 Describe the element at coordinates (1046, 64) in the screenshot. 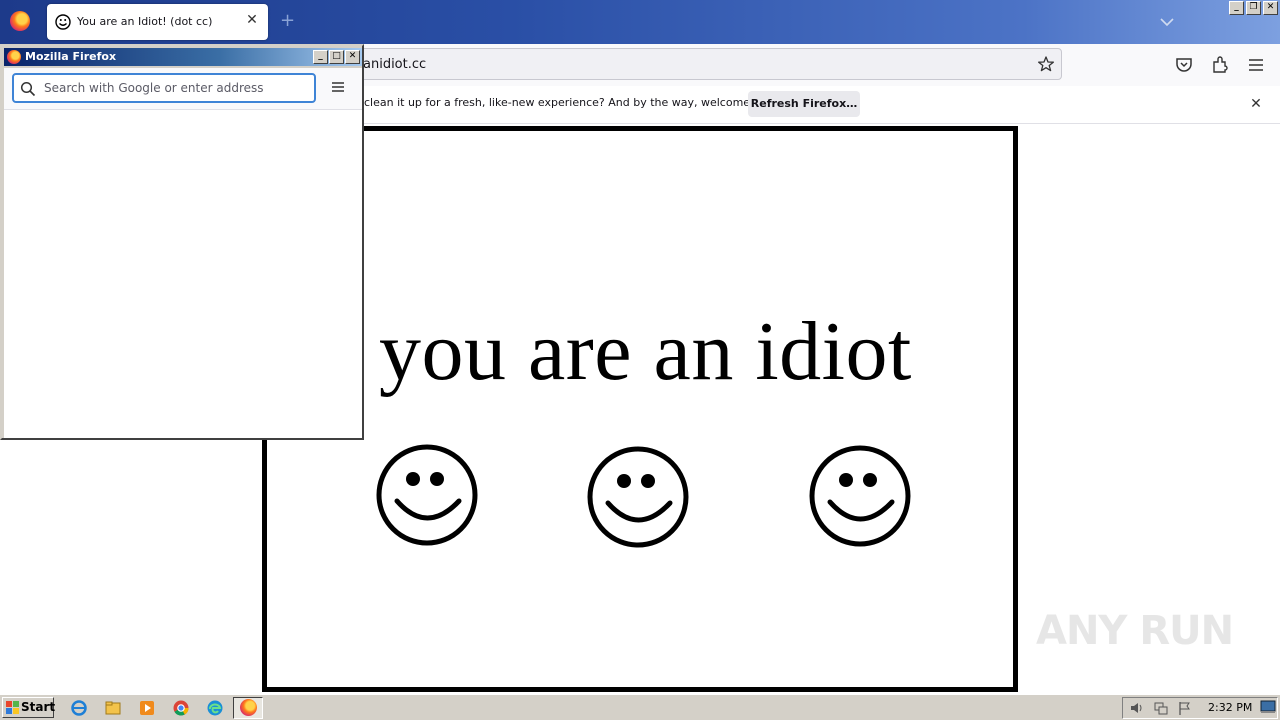

I see `bookmark-star-icon` at that location.